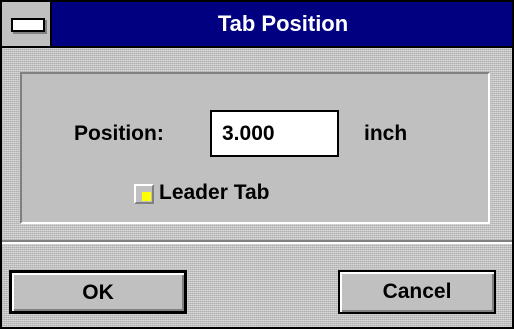 The image size is (514, 329). I want to click on cancel-button: Cancel, so click(417, 292).